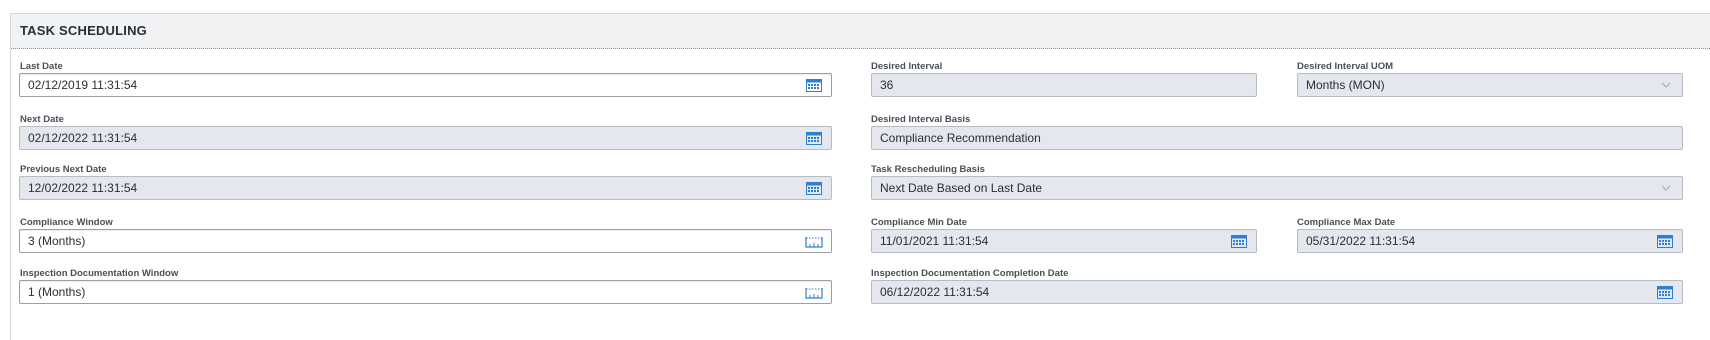 The image size is (1710, 340). I want to click on task-rescheduling-basis-value: Next Date Based on Last Date, so click(961, 188).